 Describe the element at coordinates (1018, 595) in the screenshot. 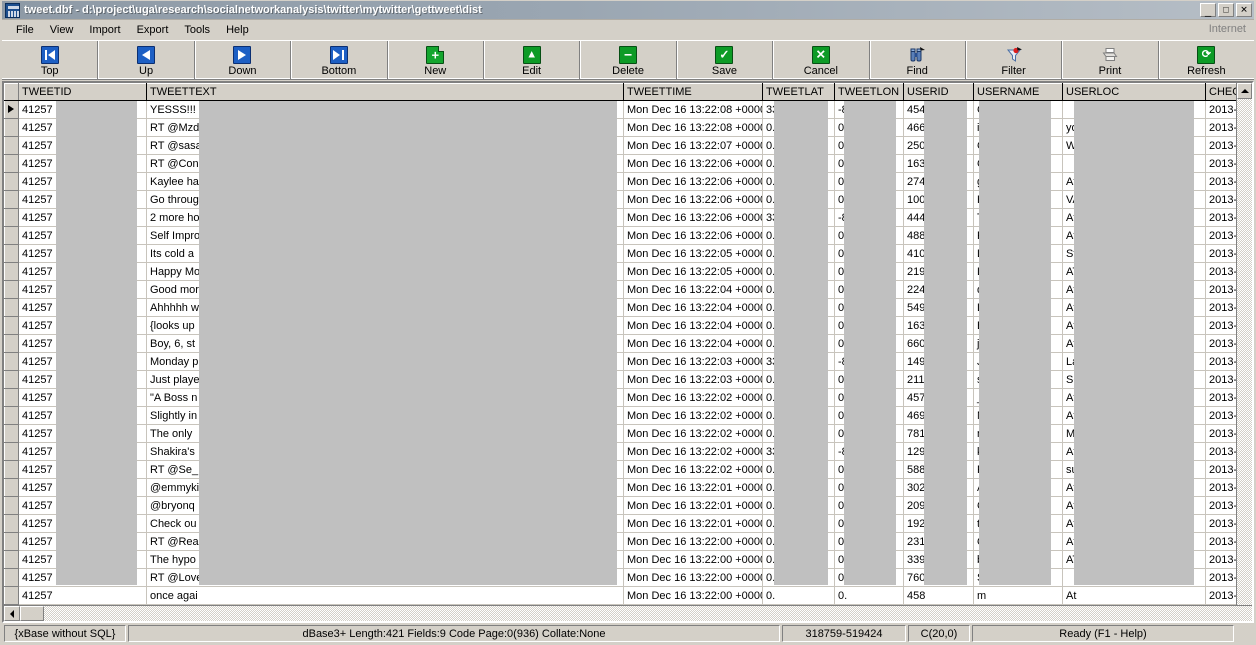

I see `cell-username: m` at that location.